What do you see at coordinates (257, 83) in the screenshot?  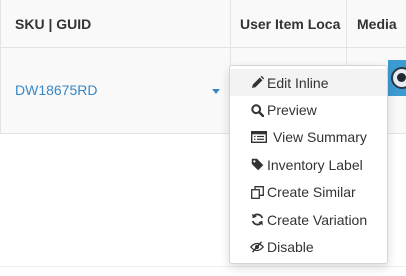 I see `pencil-icon` at bounding box center [257, 83].